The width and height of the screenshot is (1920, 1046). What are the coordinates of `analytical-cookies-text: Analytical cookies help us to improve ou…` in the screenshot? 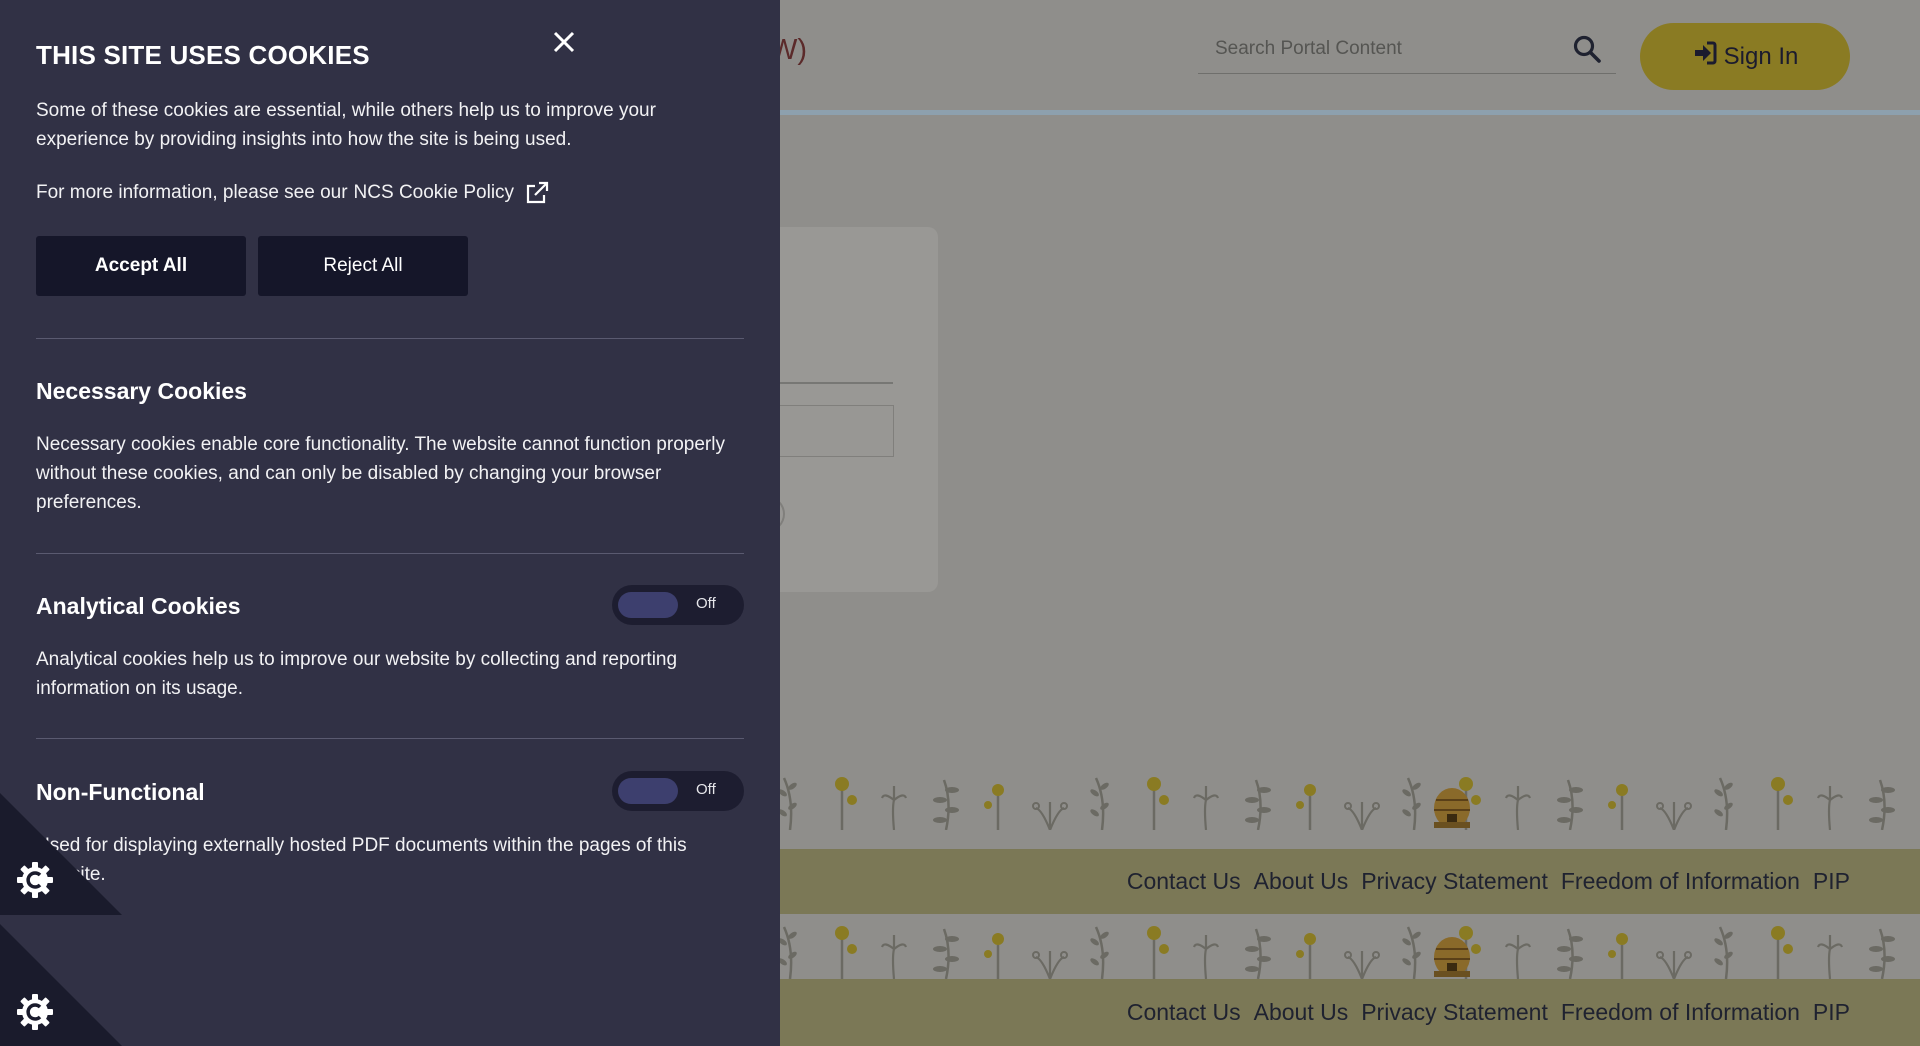 It's located at (357, 674).